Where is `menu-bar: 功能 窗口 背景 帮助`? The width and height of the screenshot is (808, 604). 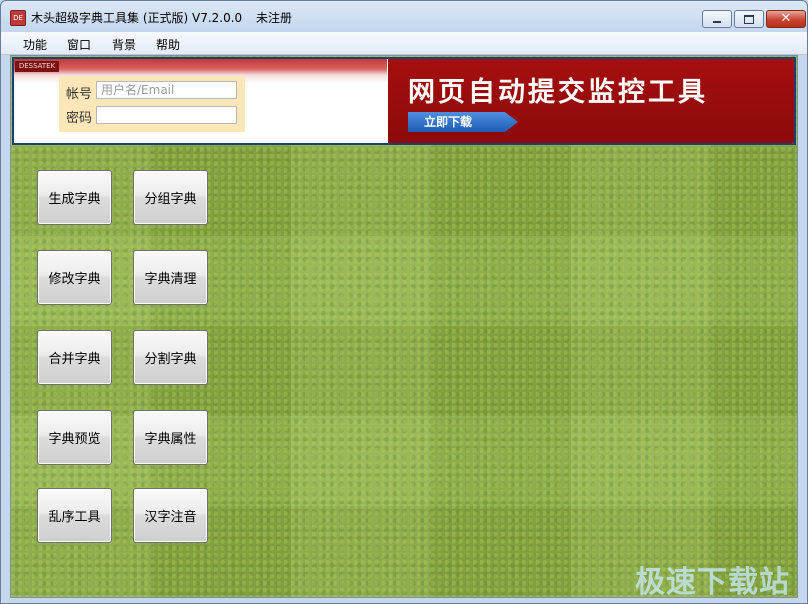 menu-bar: 功能 窗口 背景 帮助 is located at coordinates (404, 43).